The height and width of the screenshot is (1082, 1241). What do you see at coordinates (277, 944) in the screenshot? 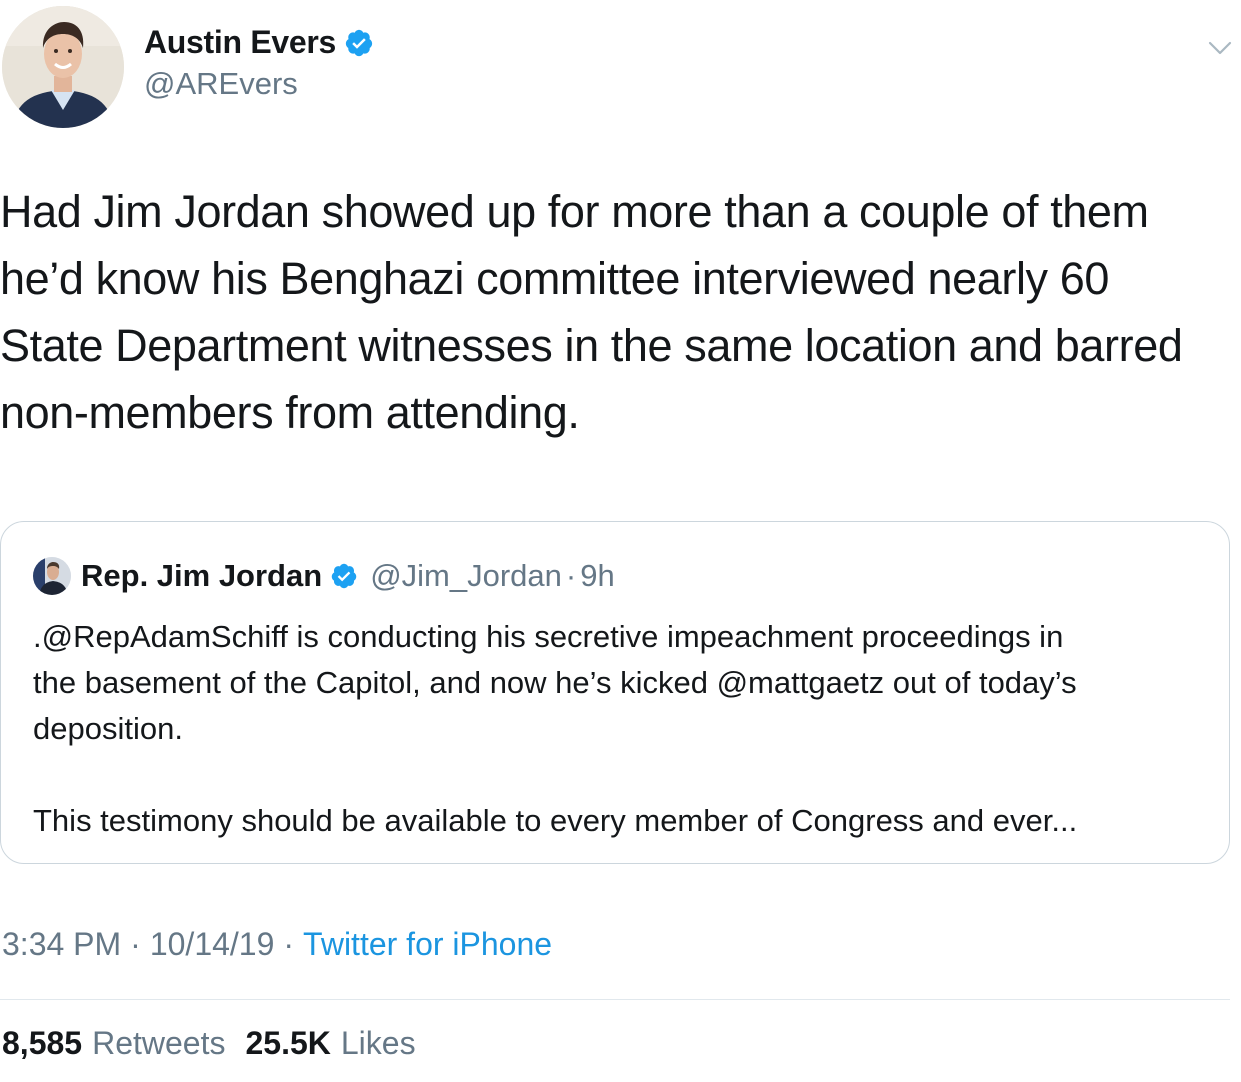
I see `tweet-meta: 3:34 PM · 10/14/19 · Twitter for iPhone` at bounding box center [277, 944].